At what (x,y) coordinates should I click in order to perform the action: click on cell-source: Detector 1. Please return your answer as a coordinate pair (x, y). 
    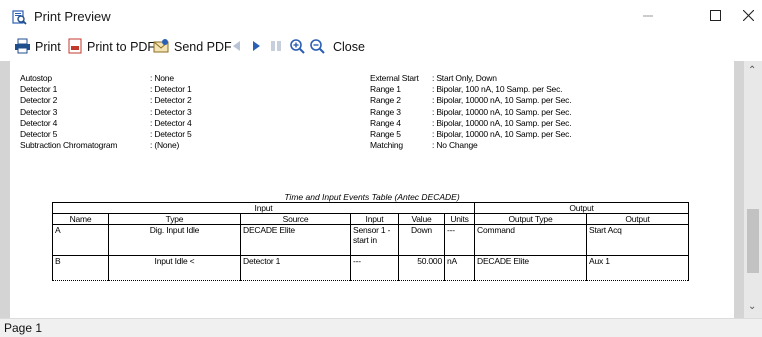
    Looking at the image, I should click on (295, 268).